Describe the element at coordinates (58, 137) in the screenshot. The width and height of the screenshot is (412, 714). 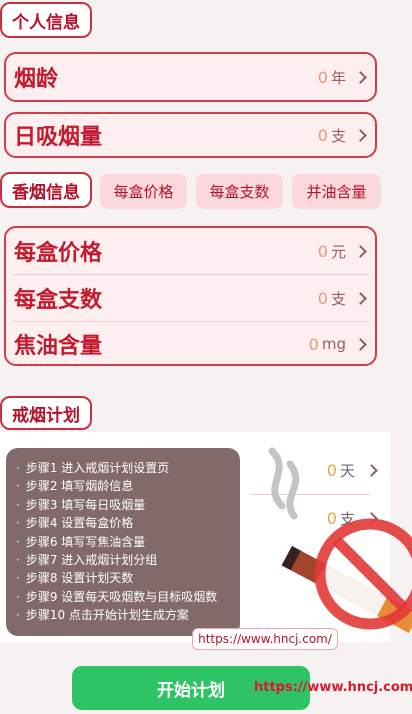
I see `daily-smoking-label: 日吸烟量` at that location.